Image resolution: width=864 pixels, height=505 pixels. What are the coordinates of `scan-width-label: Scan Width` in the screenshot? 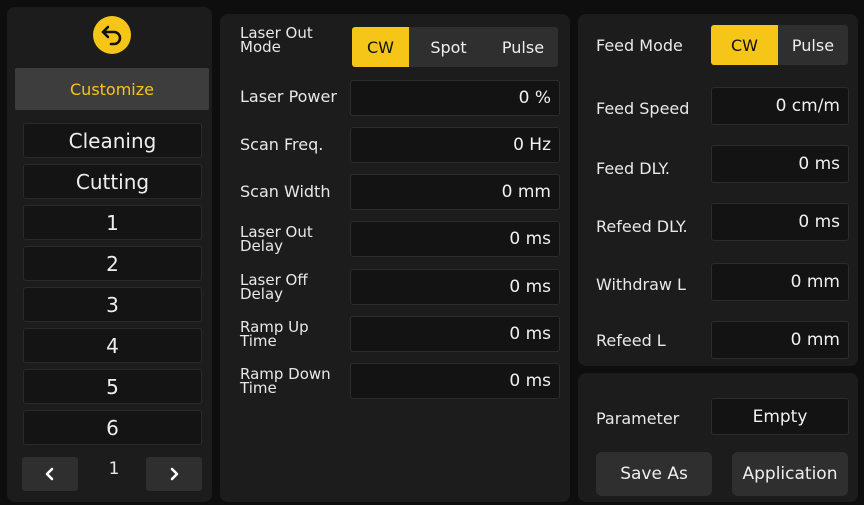 It's located at (285, 191).